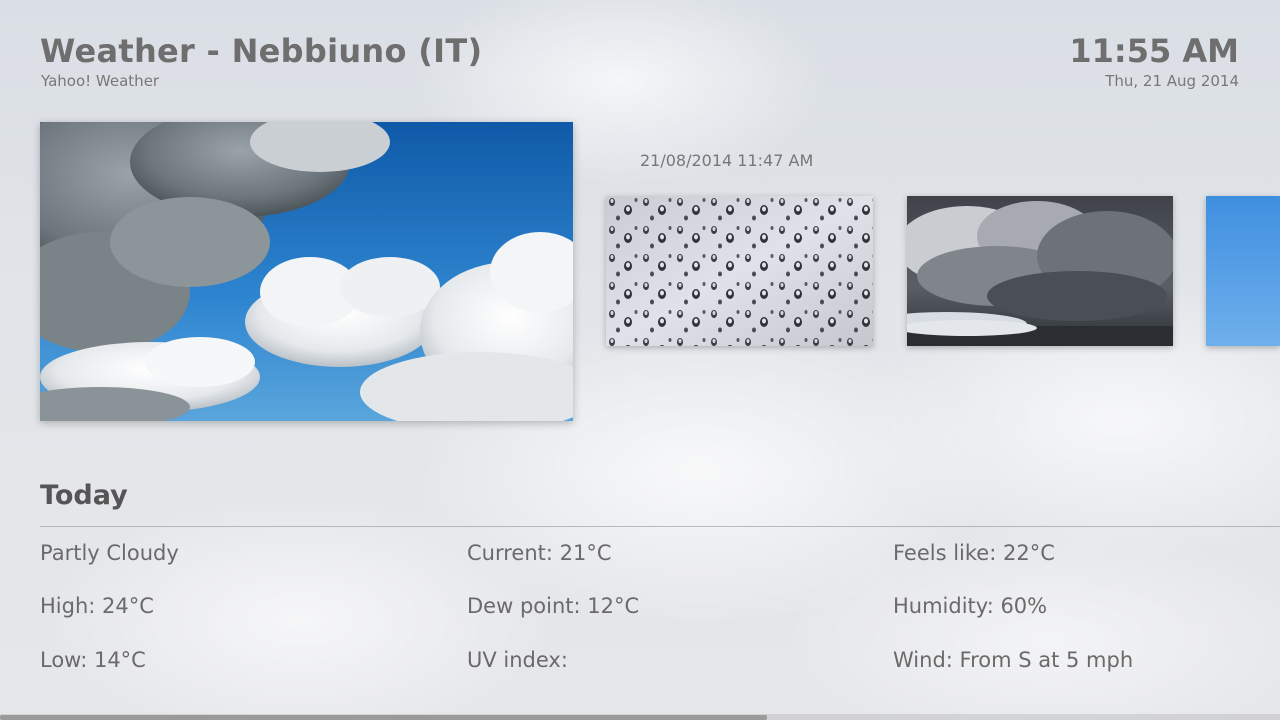 The image size is (1280, 720). Describe the element at coordinates (93, 660) in the screenshot. I see `low-temperature: Low: 14°C` at that location.